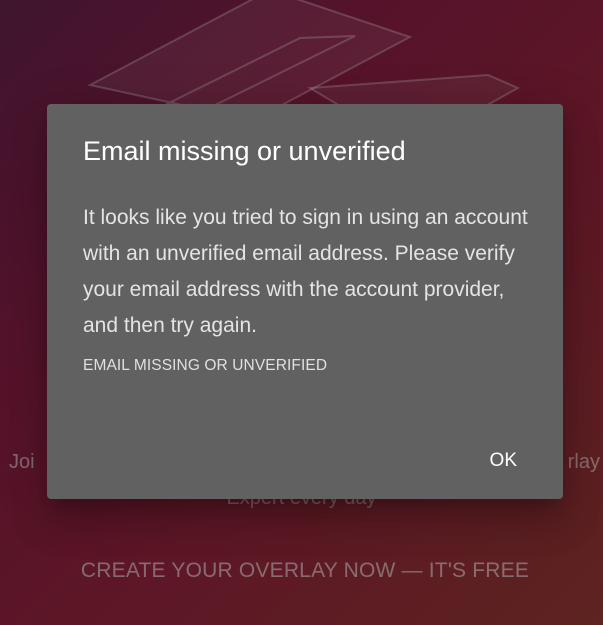 The width and height of the screenshot is (603, 625). What do you see at coordinates (503, 461) in the screenshot?
I see `ok-button: OK` at bounding box center [503, 461].